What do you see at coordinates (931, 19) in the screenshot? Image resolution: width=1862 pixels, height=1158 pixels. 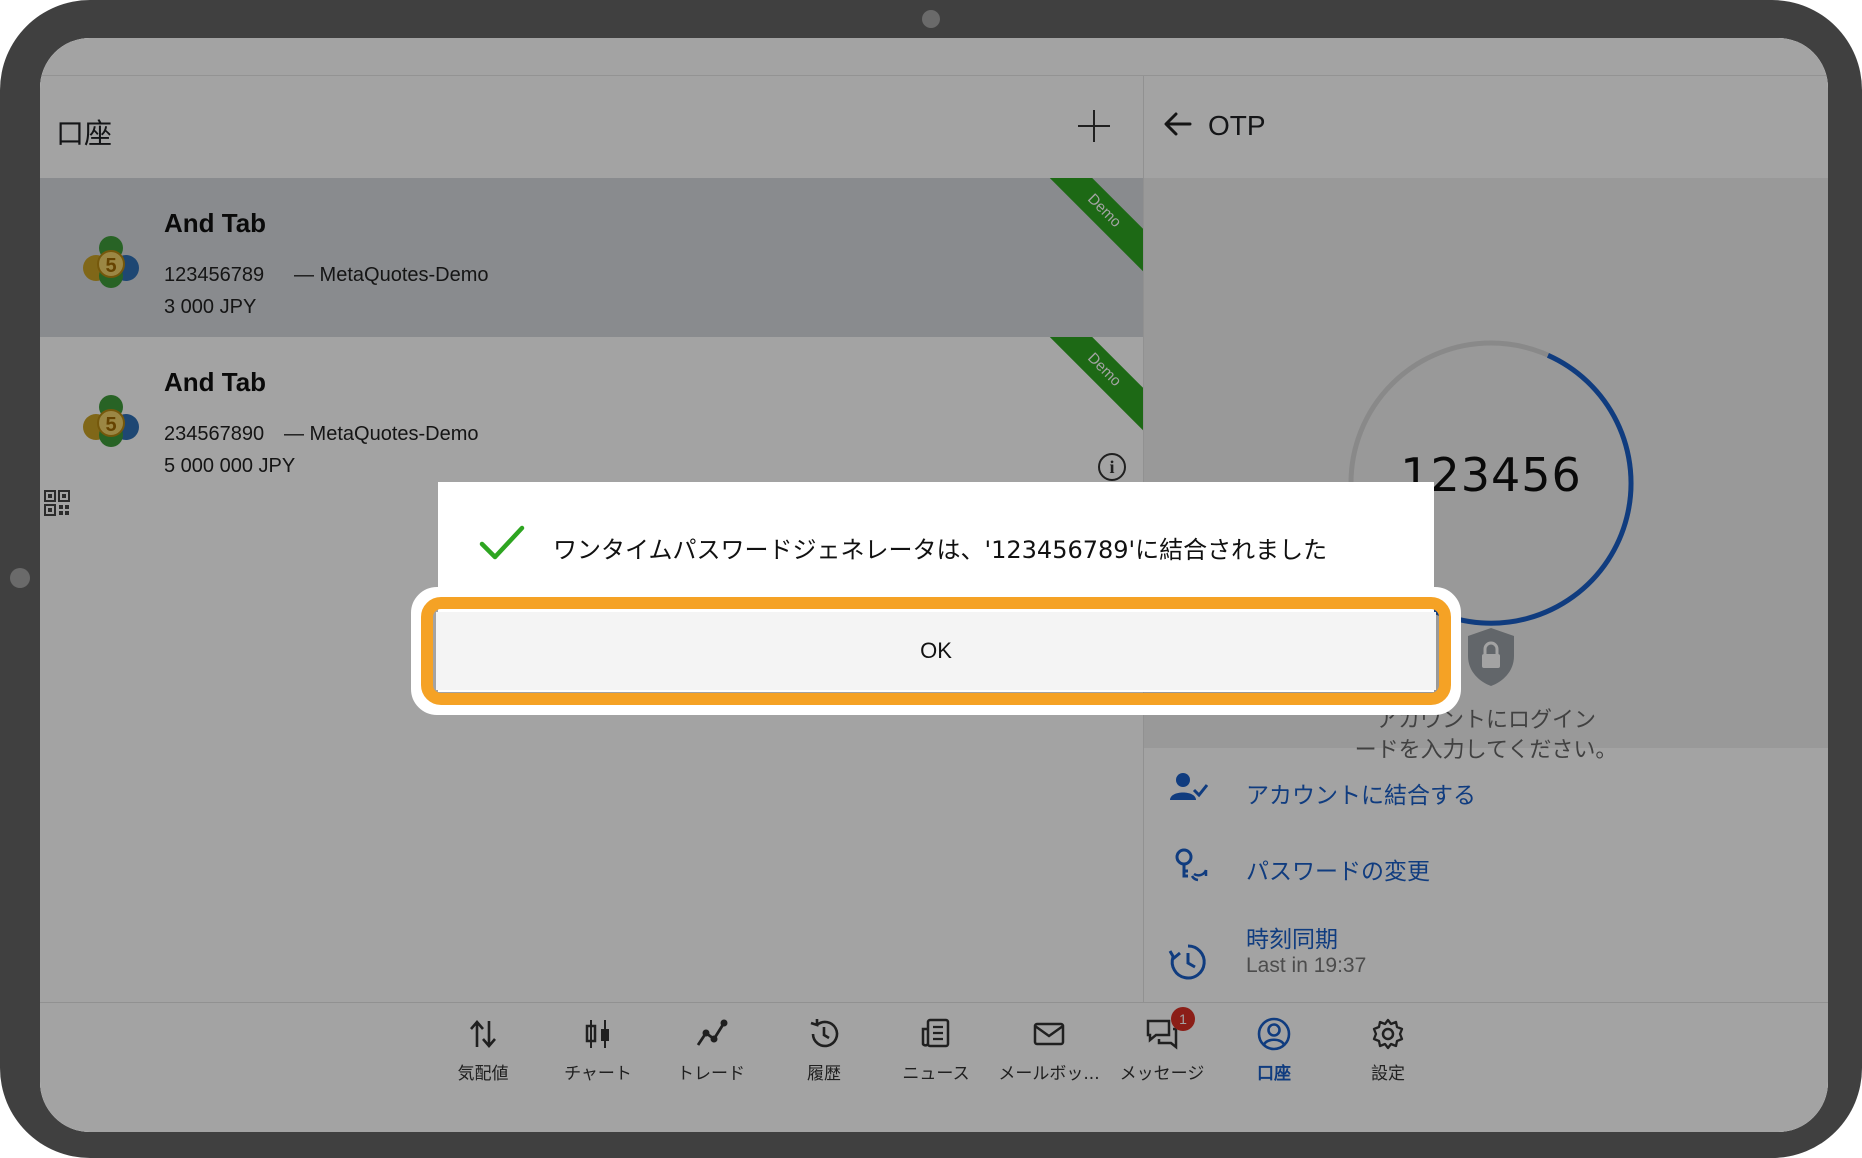 I see `camera-dot` at bounding box center [931, 19].